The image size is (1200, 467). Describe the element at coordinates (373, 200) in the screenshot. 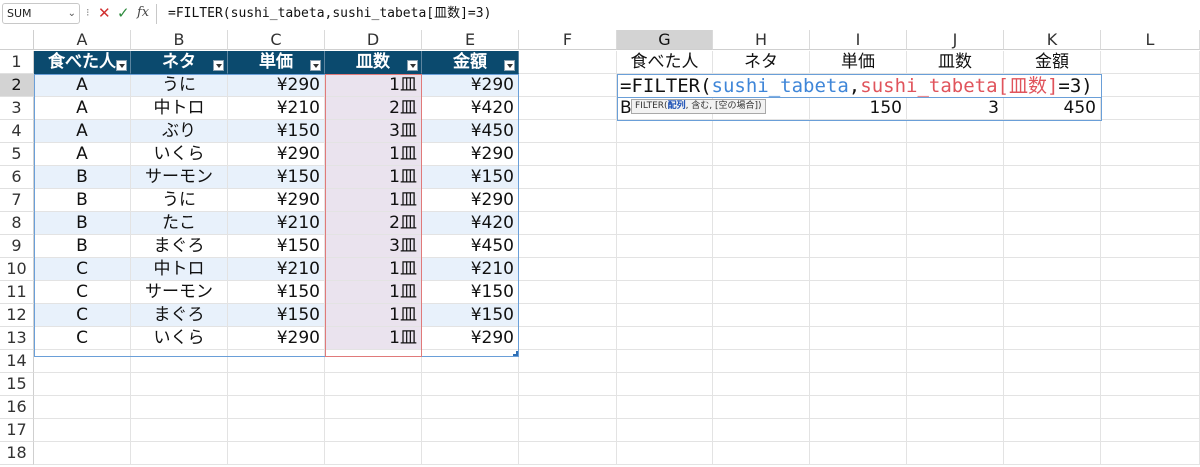

I see `table-cell: 1皿` at that location.